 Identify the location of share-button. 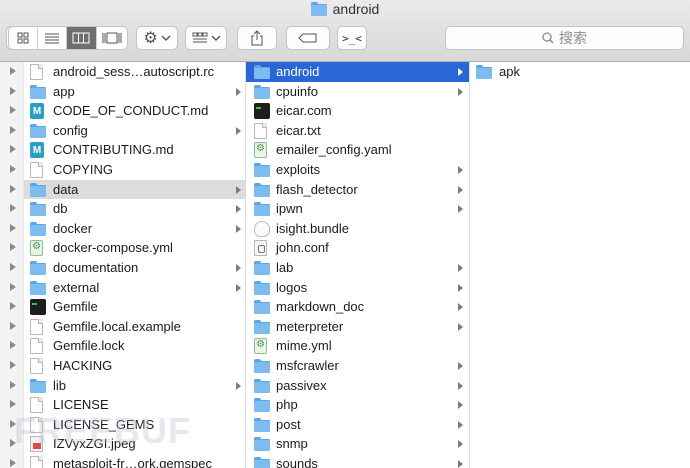
(257, 38).